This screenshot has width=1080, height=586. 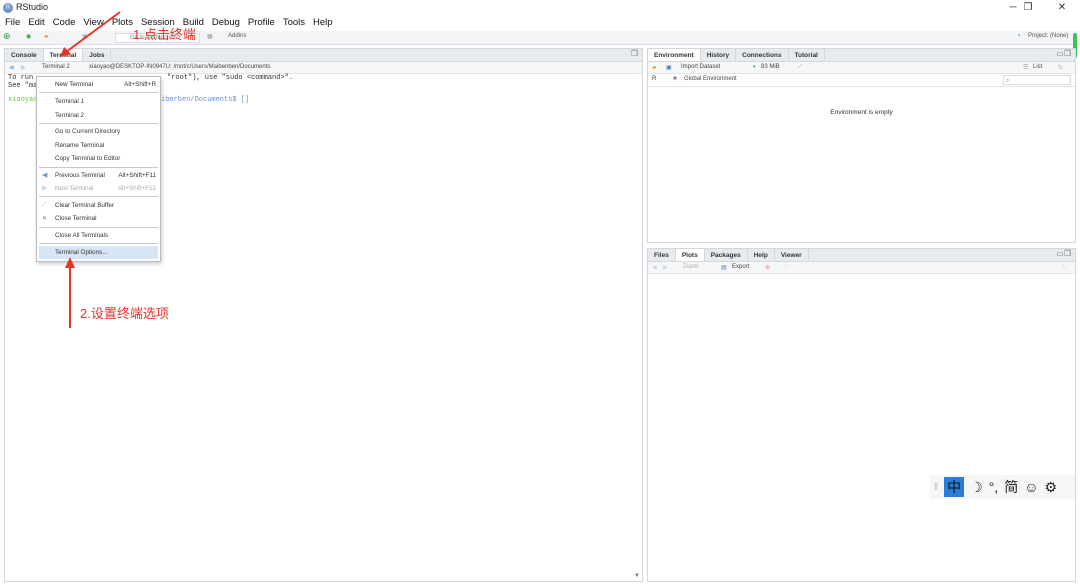 I want to click on tab-environment: Environment, so click(x=674, y=55).